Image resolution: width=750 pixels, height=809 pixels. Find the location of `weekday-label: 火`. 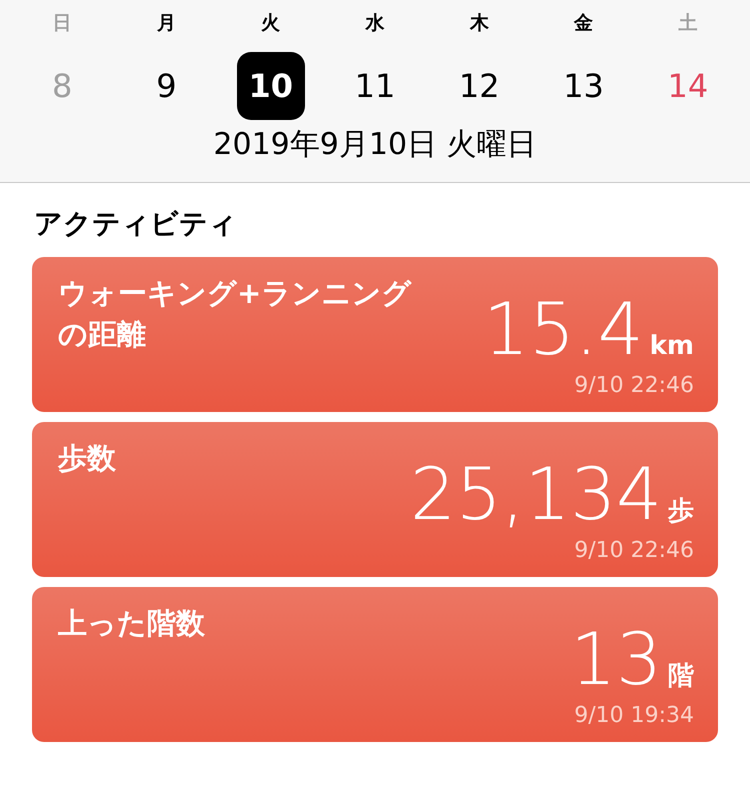

weekday-label: 火 is located at coordinates (270, 23).